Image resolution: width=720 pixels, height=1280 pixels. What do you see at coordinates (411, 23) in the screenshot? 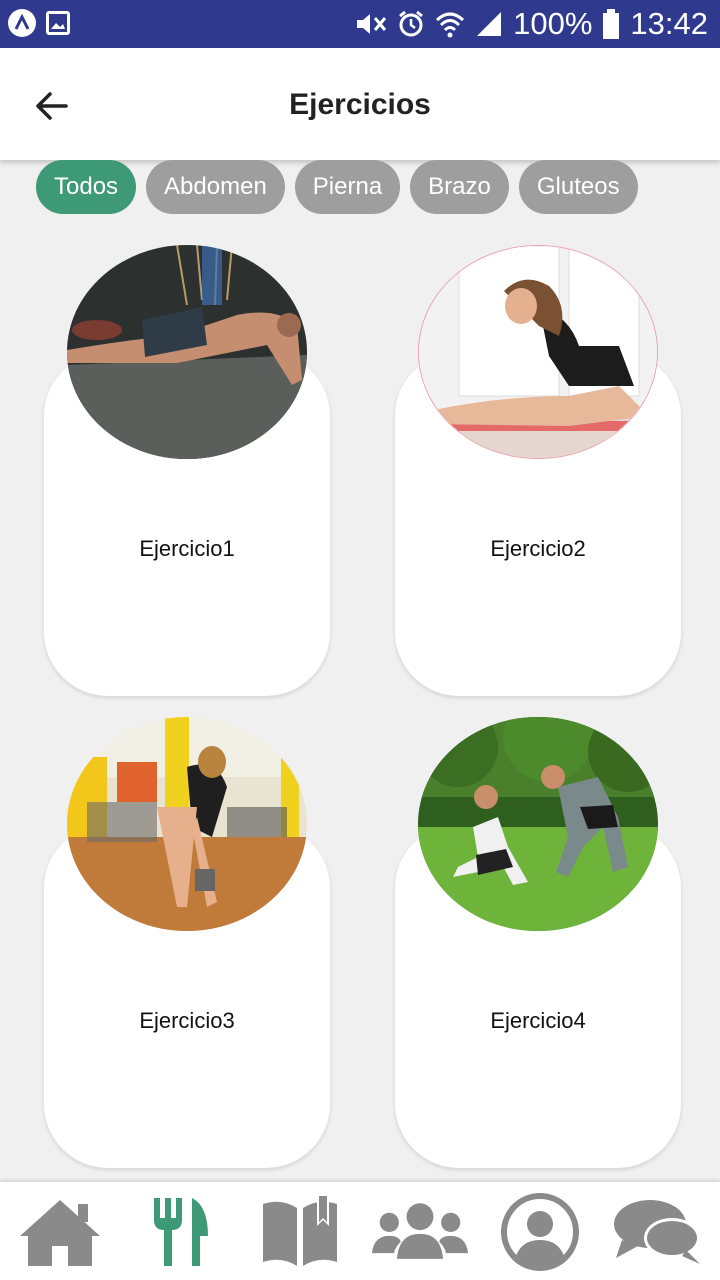
I see `alarm-icon` at bounding box center [411, 23].